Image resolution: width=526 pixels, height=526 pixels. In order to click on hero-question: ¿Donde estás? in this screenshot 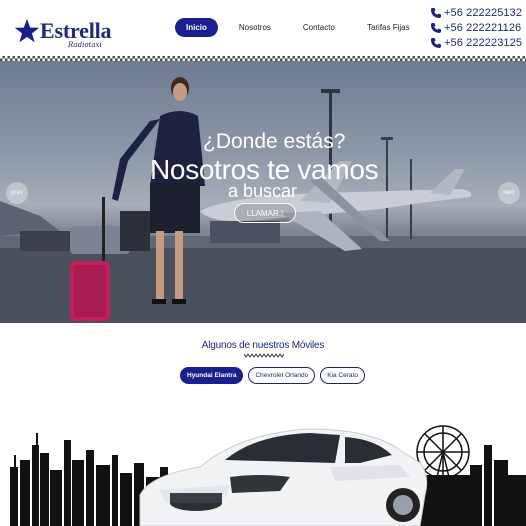, I will do `click(274, 141)`.